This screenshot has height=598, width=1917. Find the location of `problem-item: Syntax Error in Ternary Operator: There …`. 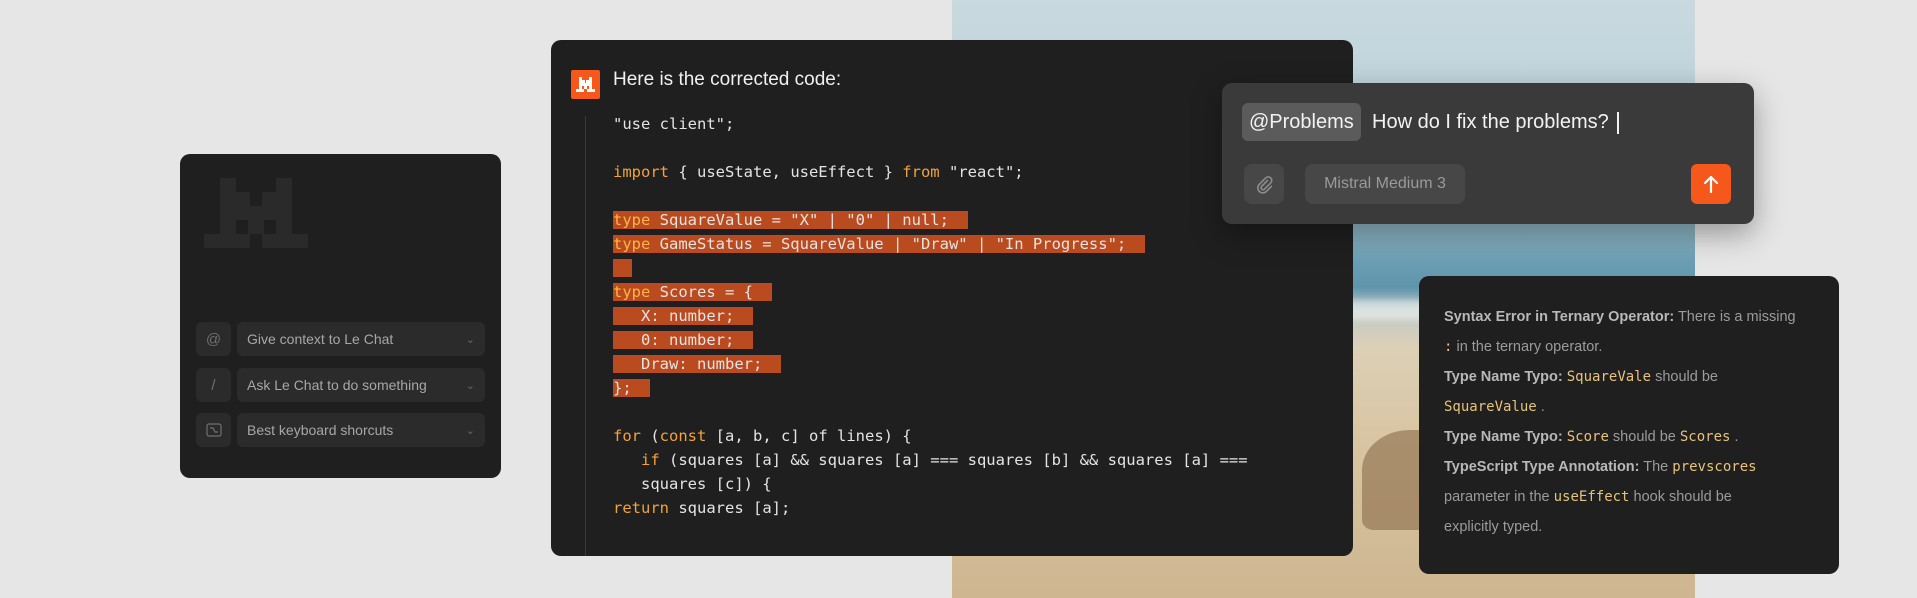

problem-item: Syntax Error in Ternary Operator: There … is located at coordinates (1636, 332).